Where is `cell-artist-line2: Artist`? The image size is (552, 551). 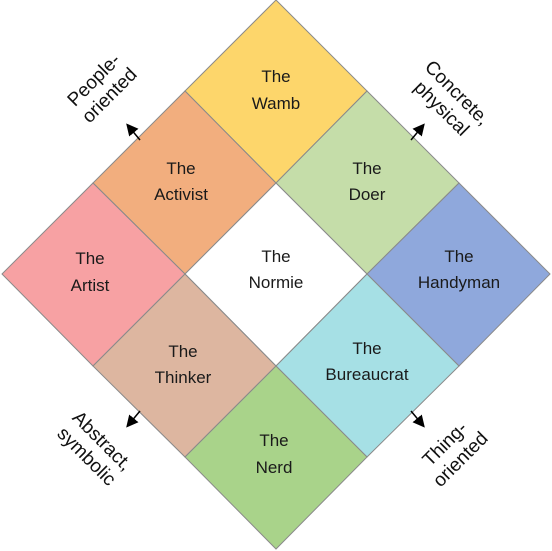 cell-artist-line2: Artist is located at coordinates (90, 285).